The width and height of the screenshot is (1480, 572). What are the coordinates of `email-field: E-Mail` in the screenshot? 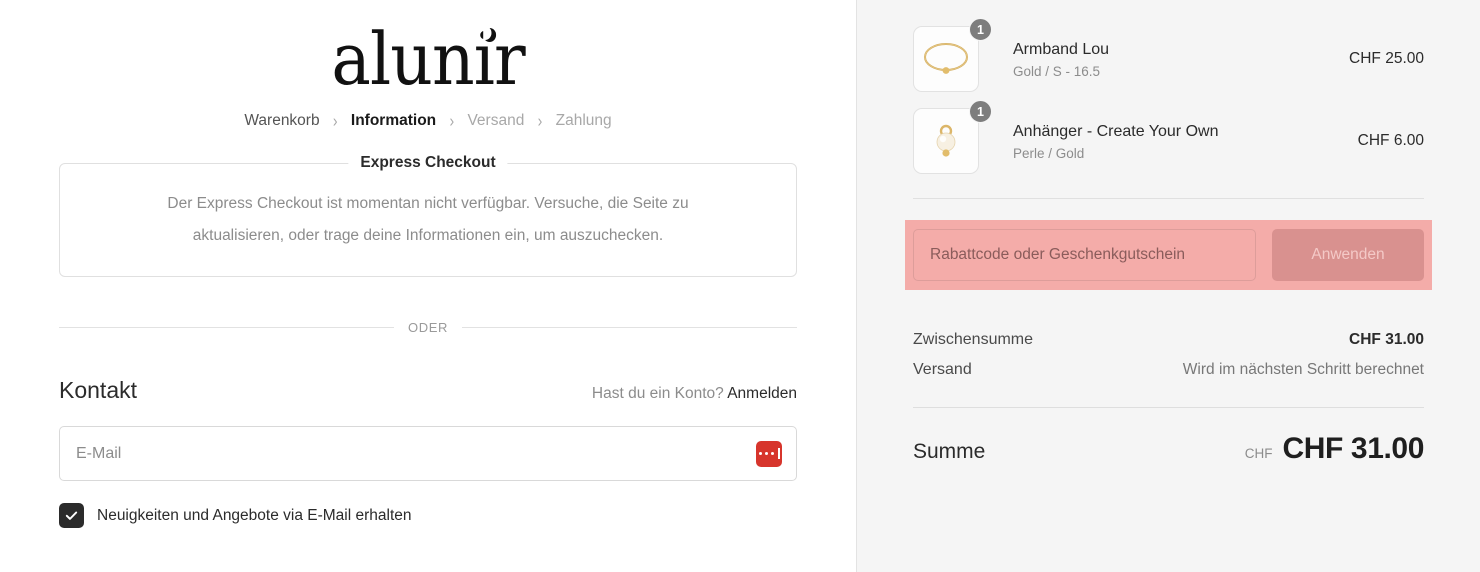 It's located at (428, 453).